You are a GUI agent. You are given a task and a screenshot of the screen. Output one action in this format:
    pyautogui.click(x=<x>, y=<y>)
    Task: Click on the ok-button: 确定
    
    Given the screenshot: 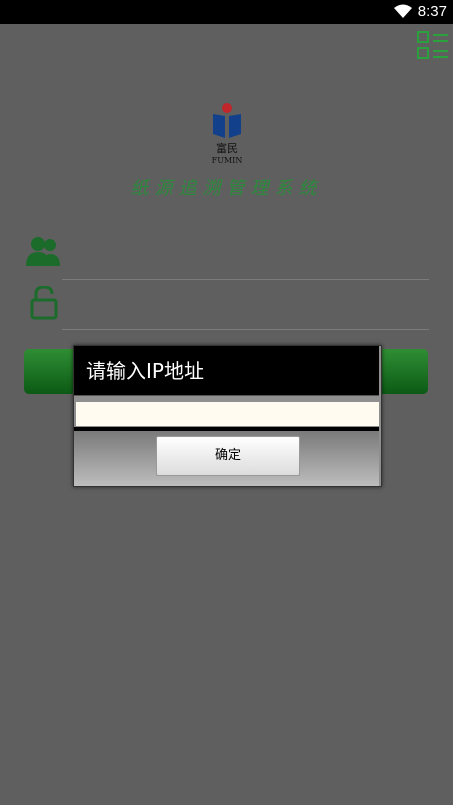 What is the action you would take?
    pyautogui.click(x=228, y=456)
    